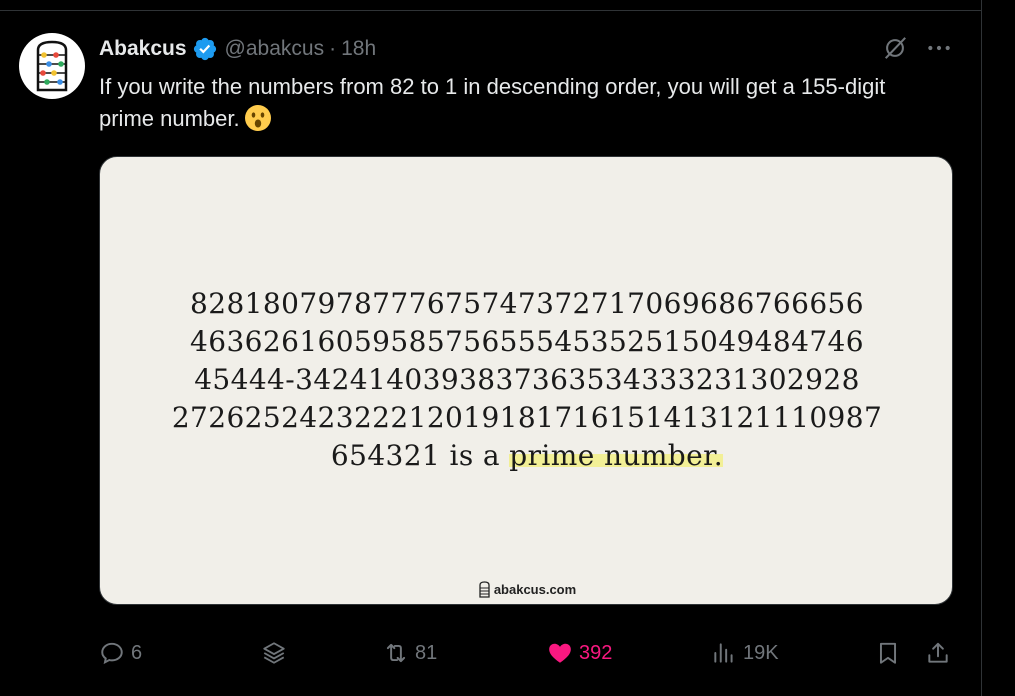 The image size is (1015, 696). What do you see at coordinates (137, 652) in the screenshot?
I see `reply-count: 6` at bounding box center [137, 652].